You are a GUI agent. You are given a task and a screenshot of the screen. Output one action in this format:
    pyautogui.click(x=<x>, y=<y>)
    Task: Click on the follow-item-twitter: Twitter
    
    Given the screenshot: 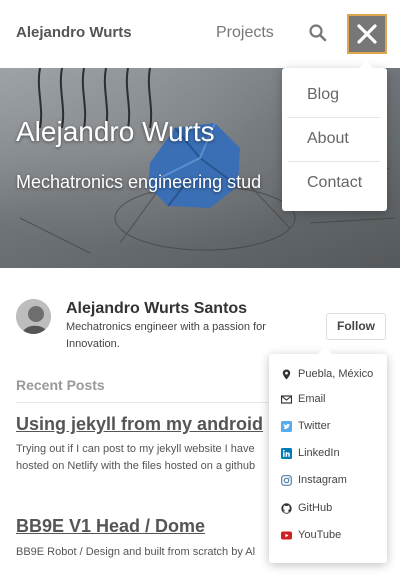 What is the action you would take?
    pyautogui.click(x=305, y=426)
    